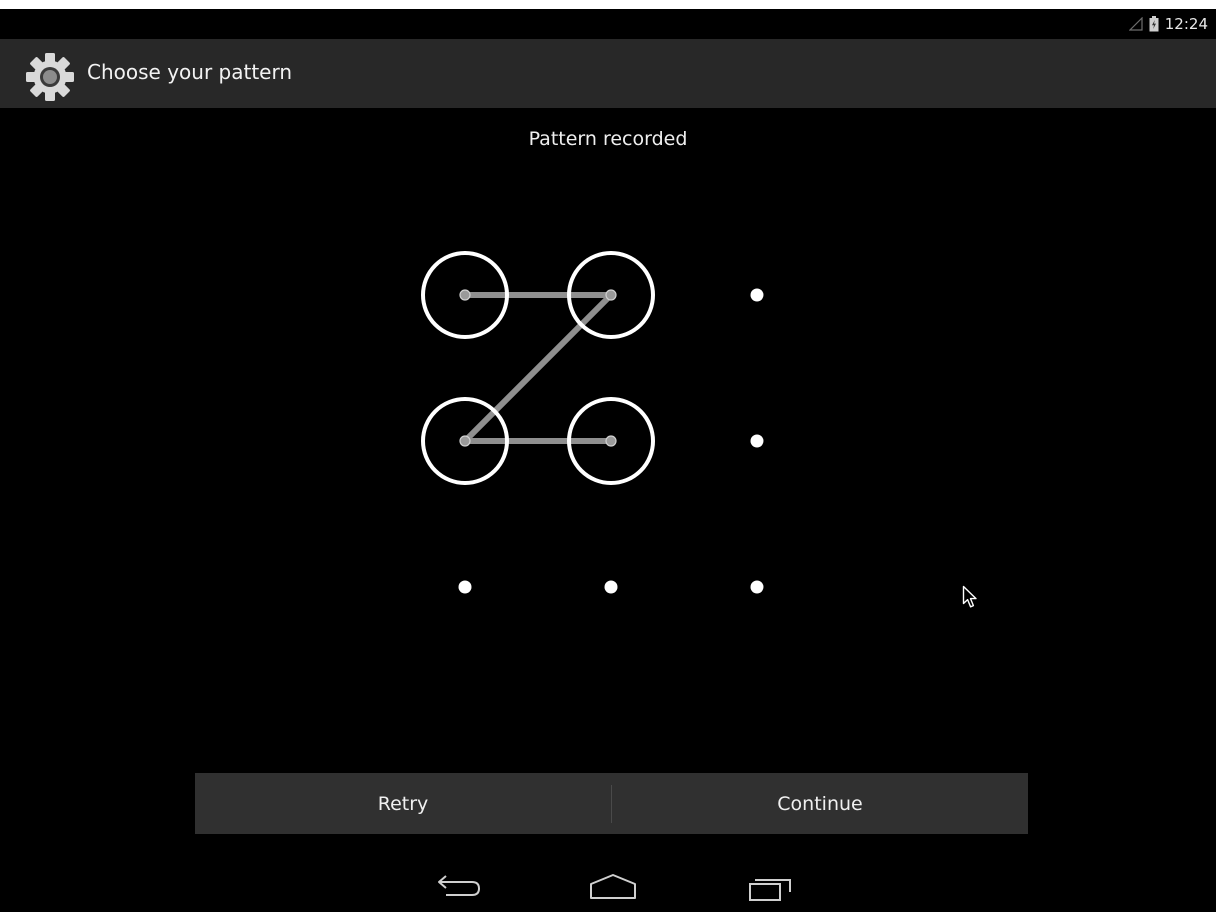  What do you see at coordinates (768, 887) in the screenshot?
I see `recent-apps-icon` at bounding box center [768, 887].